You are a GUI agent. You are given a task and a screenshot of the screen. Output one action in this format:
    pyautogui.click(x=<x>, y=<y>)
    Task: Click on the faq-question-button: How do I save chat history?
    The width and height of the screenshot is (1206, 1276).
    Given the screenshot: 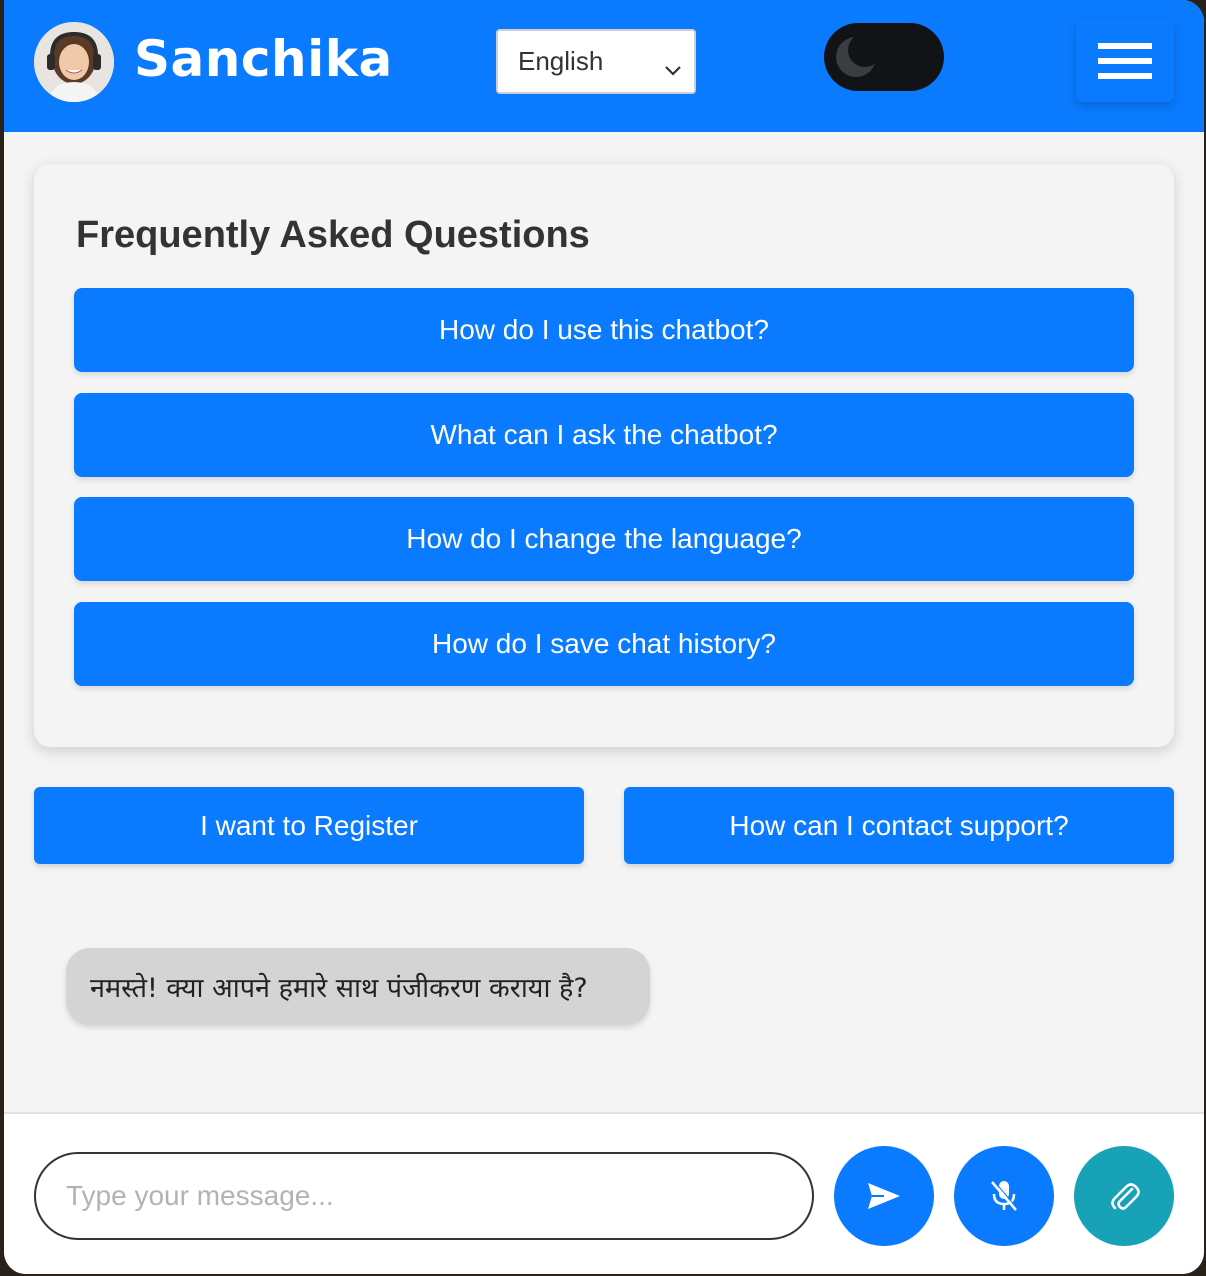 What is the action you would take?
    pyautogui.click(x=604, y=644)
    